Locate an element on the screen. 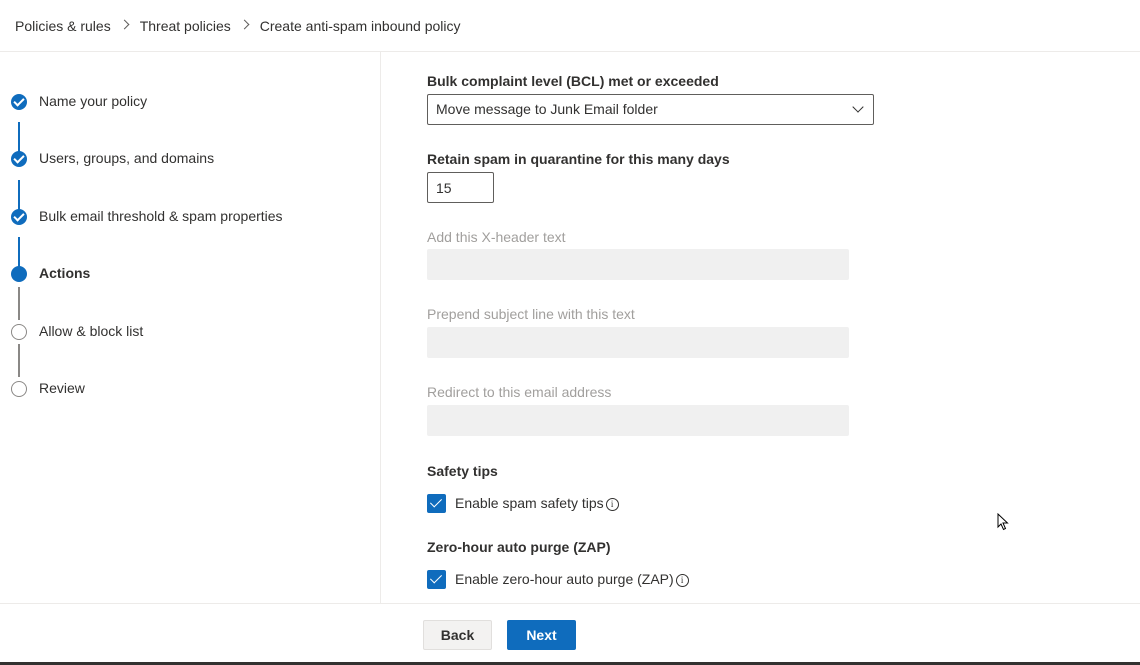  breadcrumb-policies-rules: Policies & rules is located at coordinates (63, 26).